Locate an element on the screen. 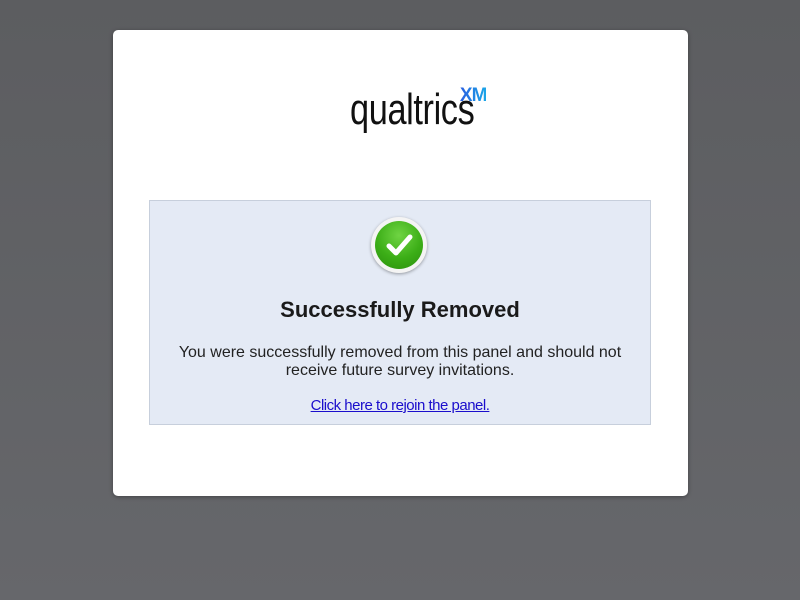 The height and width of the screenshot is (600, 800). checkmark-icon is located at coordinates (399, 245).